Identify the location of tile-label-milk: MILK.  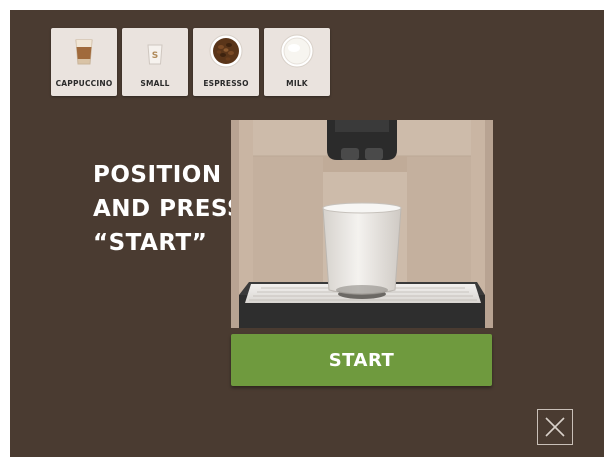
(297, 83).